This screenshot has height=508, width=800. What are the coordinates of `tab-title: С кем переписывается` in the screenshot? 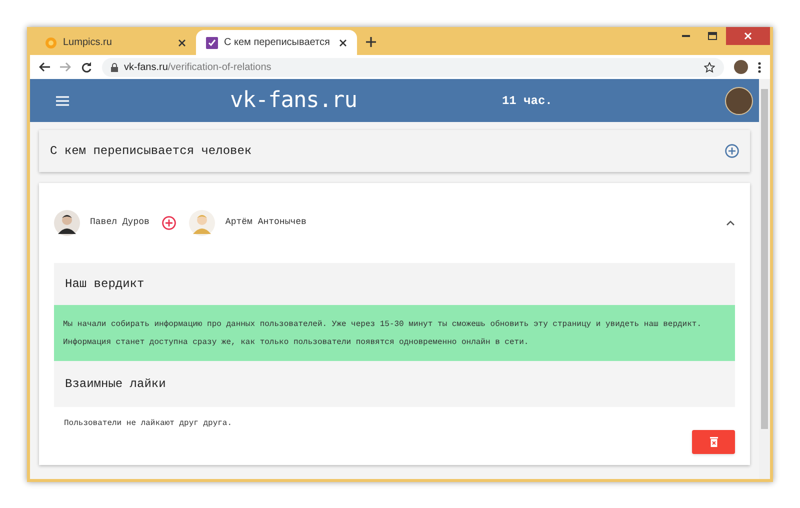 It's located at (277, 43).